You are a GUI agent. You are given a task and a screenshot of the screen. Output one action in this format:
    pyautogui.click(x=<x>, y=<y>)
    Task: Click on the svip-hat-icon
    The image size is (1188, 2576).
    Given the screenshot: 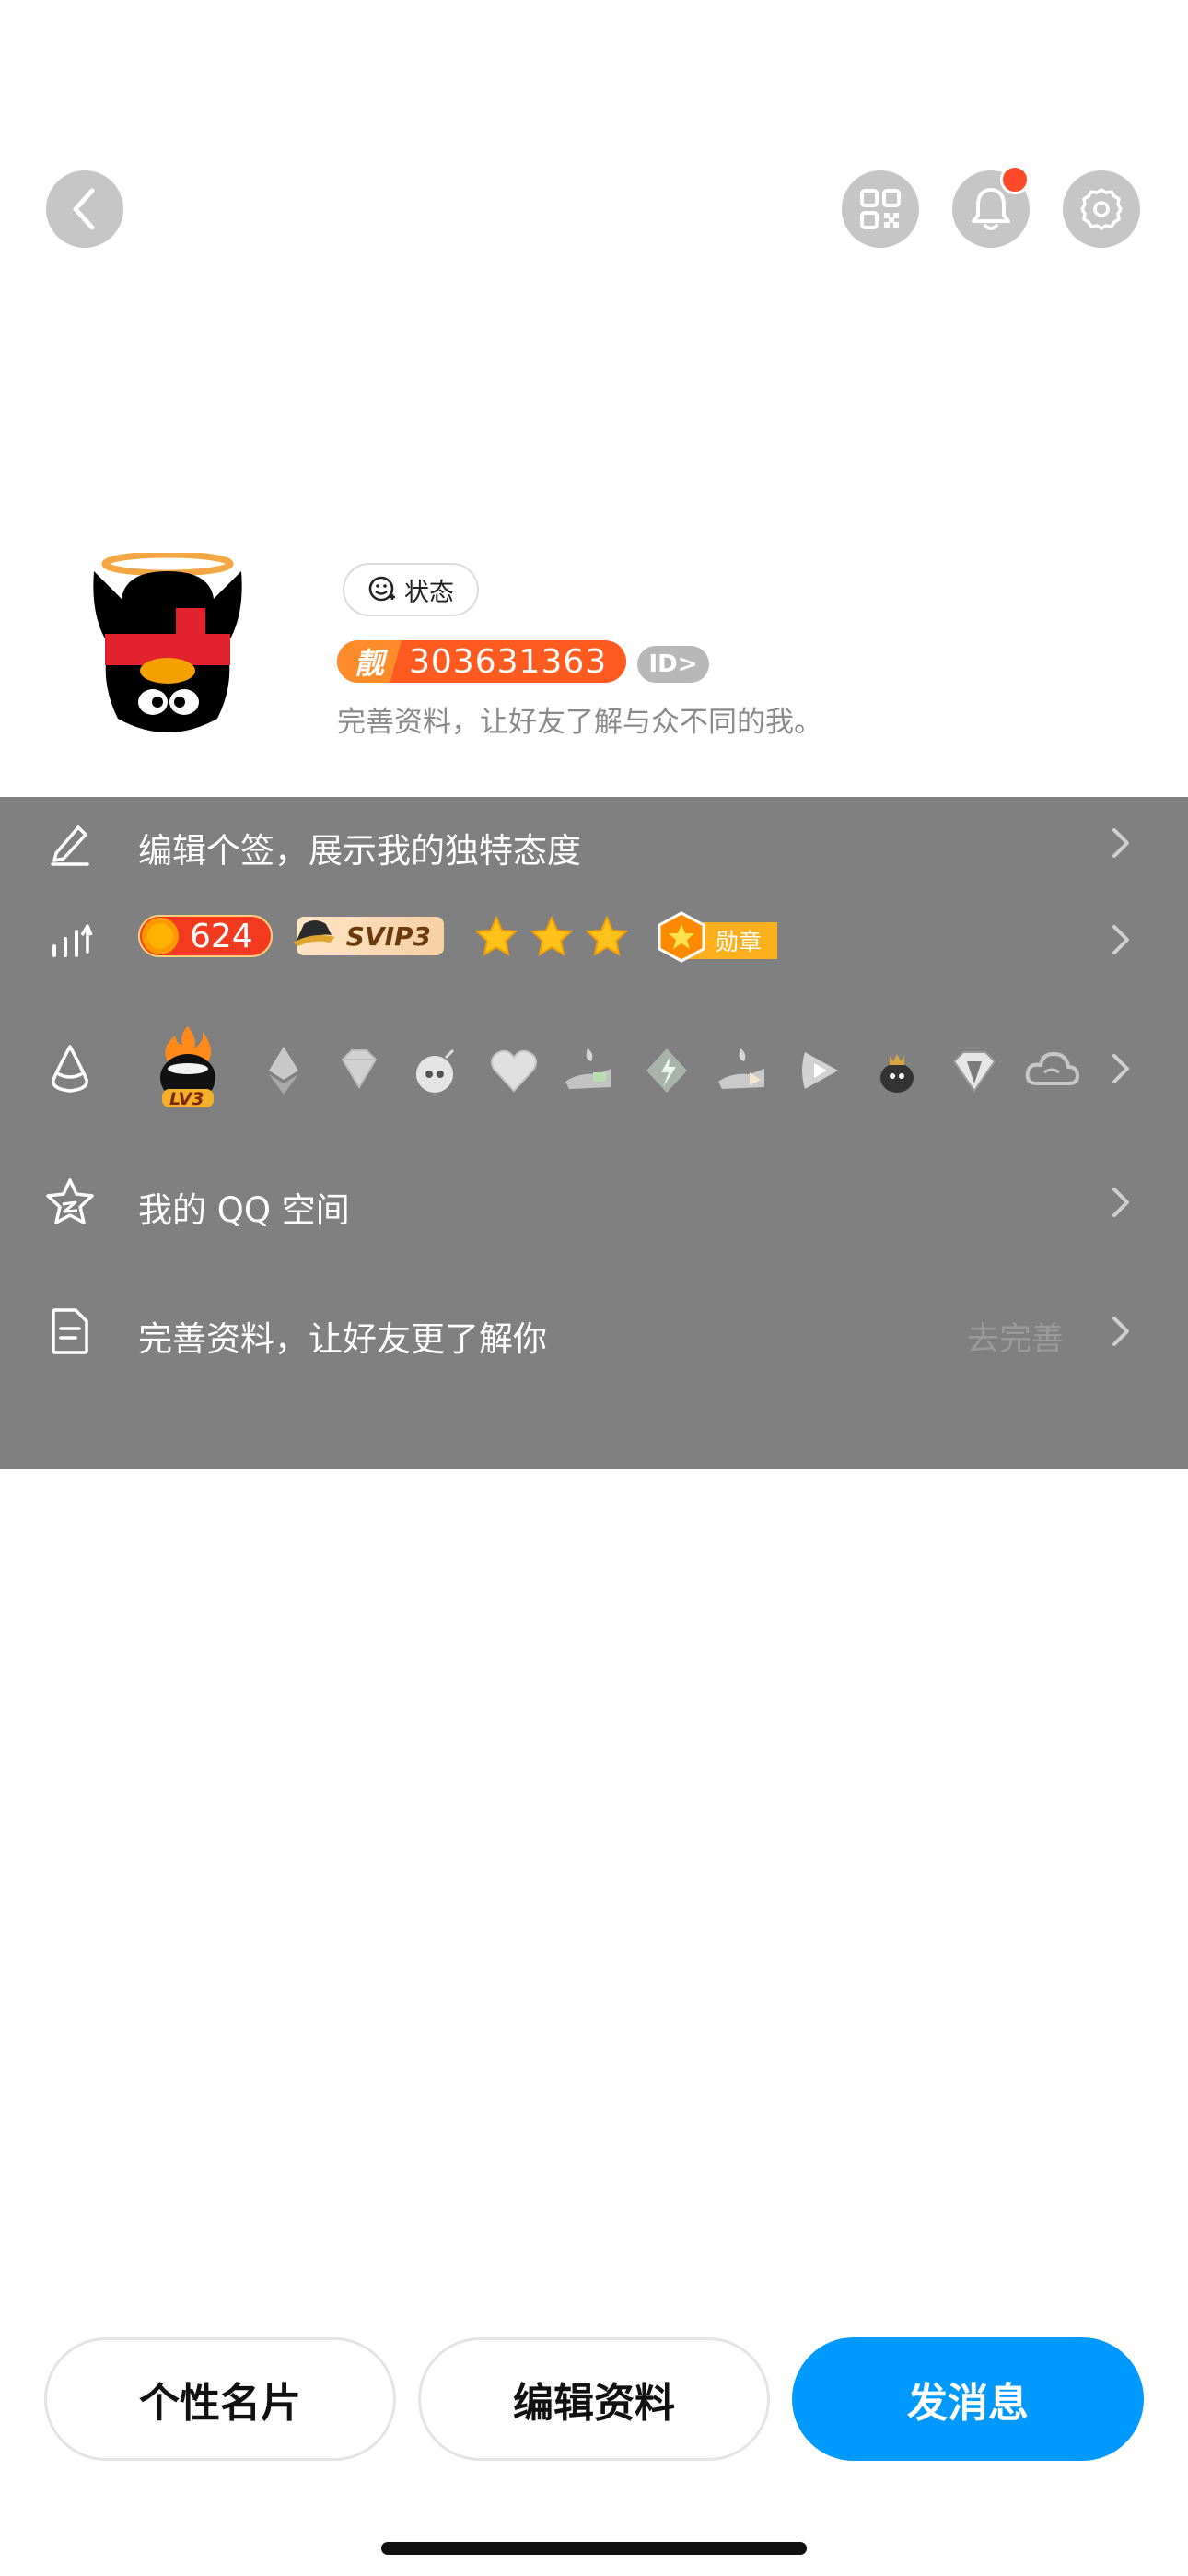 What is the action you would take?
    pyautogui.click(x=314, y=933)
    